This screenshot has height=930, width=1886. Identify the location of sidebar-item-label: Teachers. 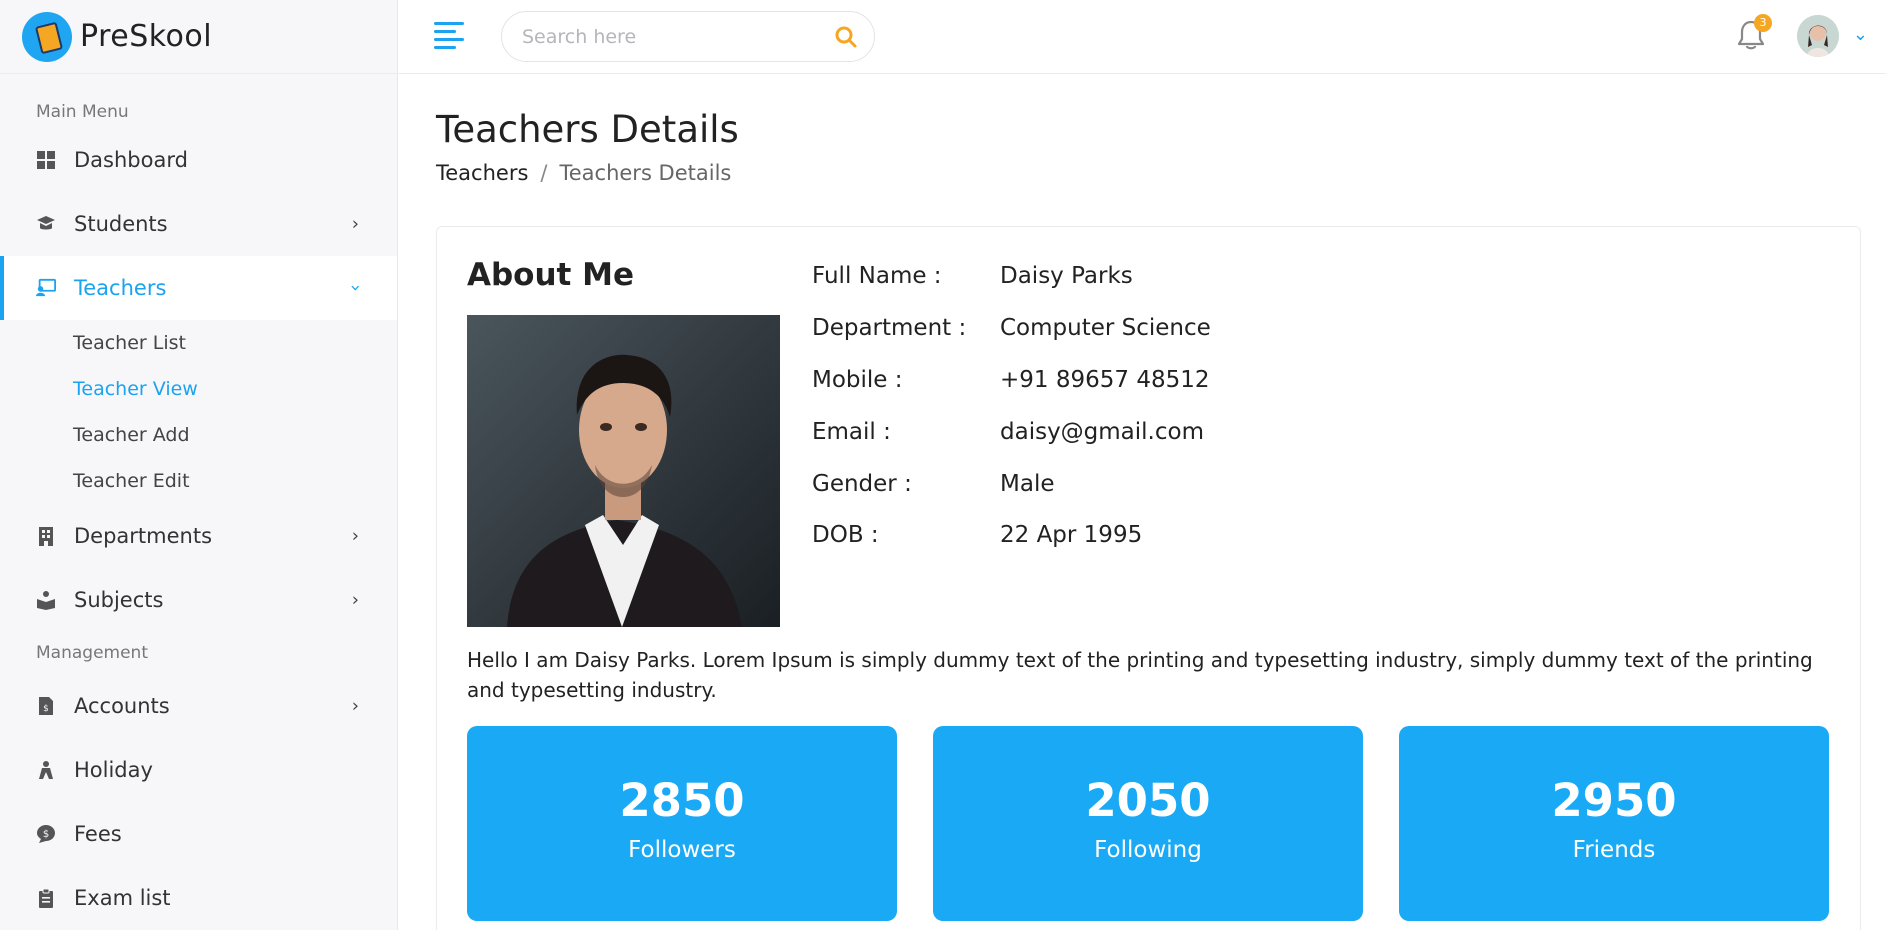
(120, 288).